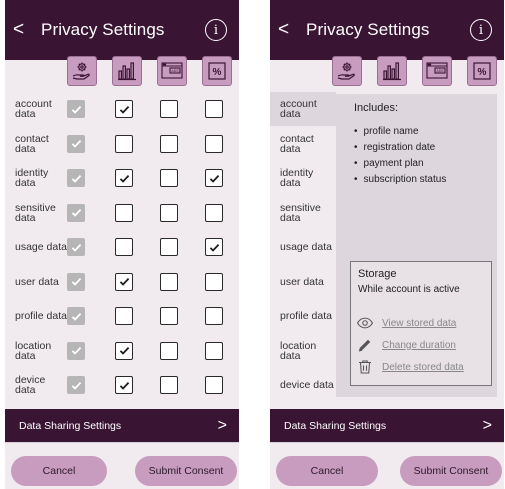  I want to click on consent-row: contact data, so click(122, 144).